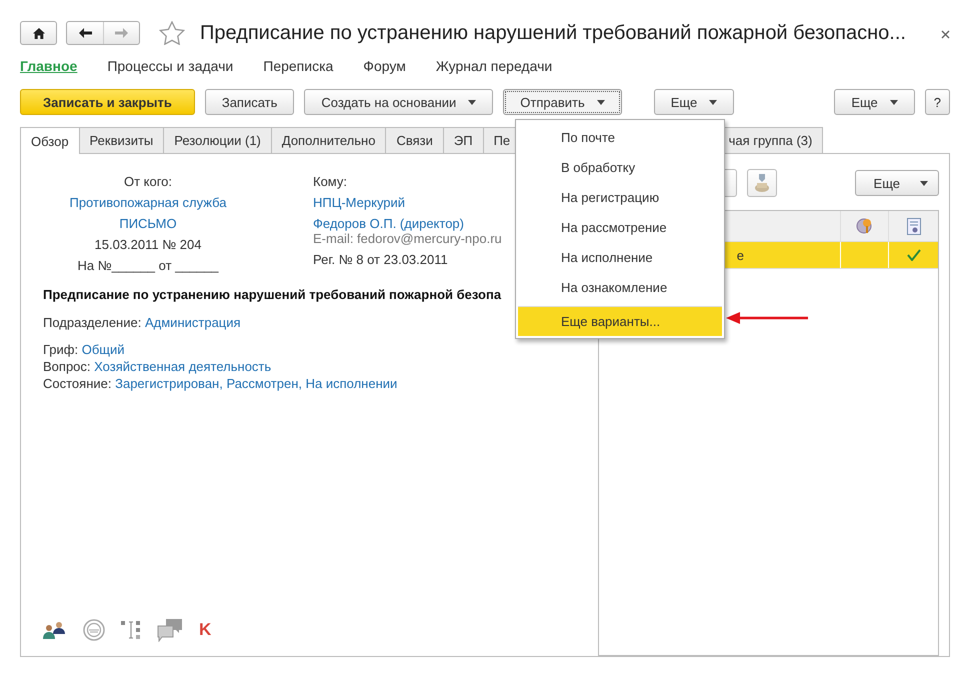  What do you see at coordinates (121, 33) in the screenshot?
I see `forward-arrow-icon` at bounding box center [121, 33].